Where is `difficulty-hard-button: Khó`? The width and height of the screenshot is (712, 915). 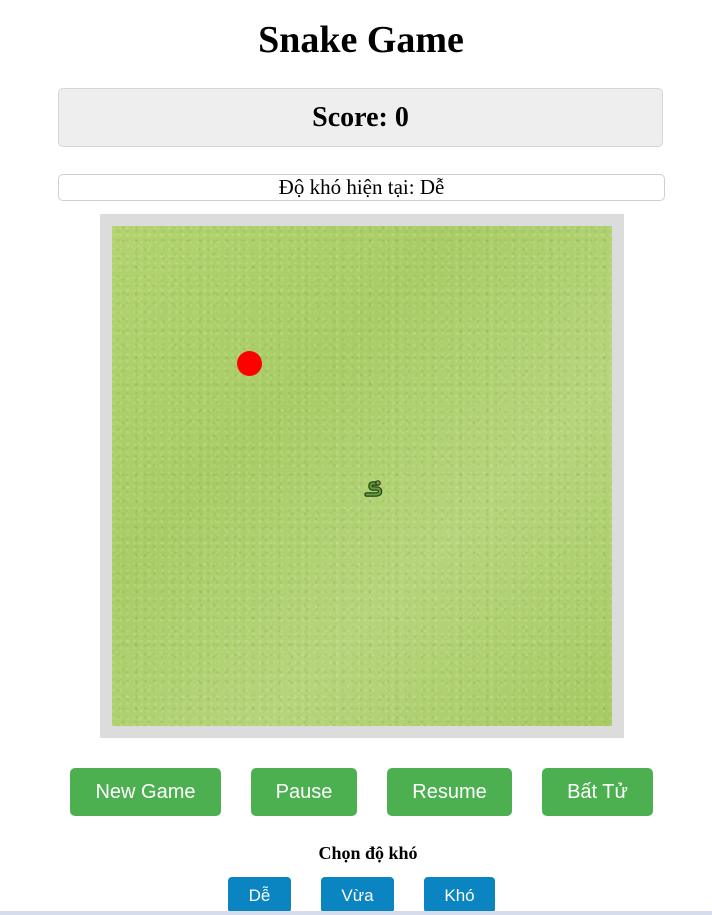
difficulty-hard-button: Khó is located at coordinates (459, 895).